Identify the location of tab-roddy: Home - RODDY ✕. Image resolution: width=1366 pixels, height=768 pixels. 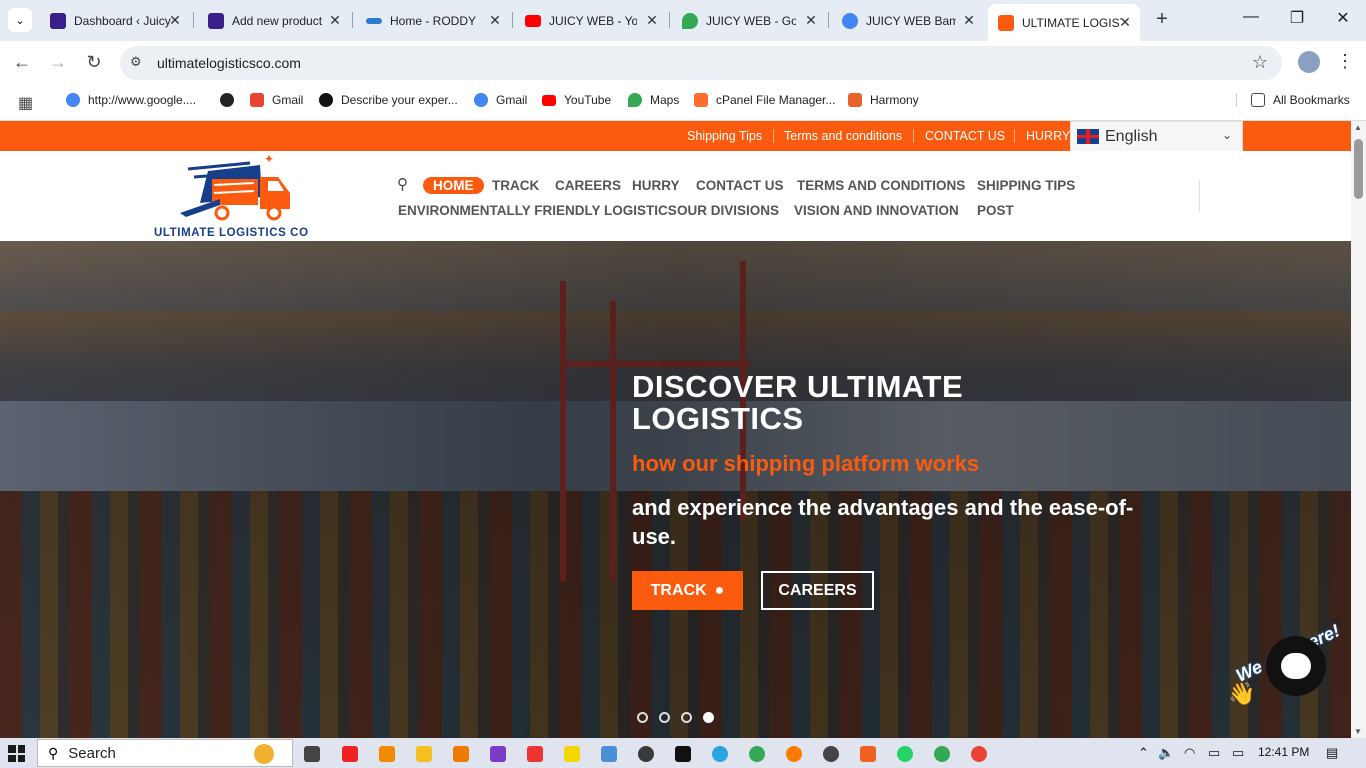
(433, 21).